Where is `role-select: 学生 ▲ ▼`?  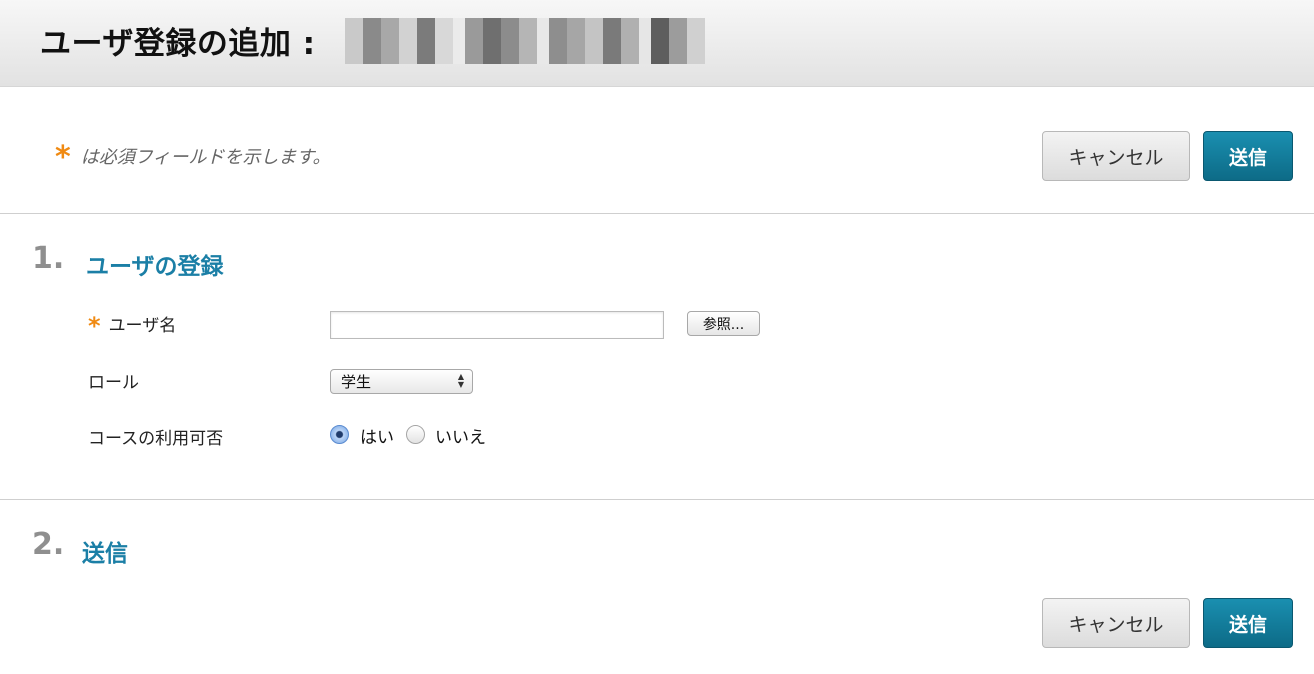
role-select: 学生 ▲ ▼ is located at coordinates (401, 381).